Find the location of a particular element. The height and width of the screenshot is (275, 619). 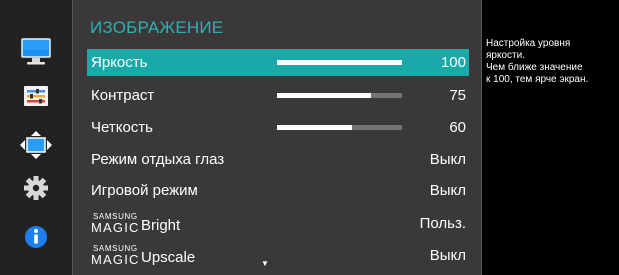

menu-title: ИЗОБРАЖЕНИЕ is located at coordinates (157, 27).